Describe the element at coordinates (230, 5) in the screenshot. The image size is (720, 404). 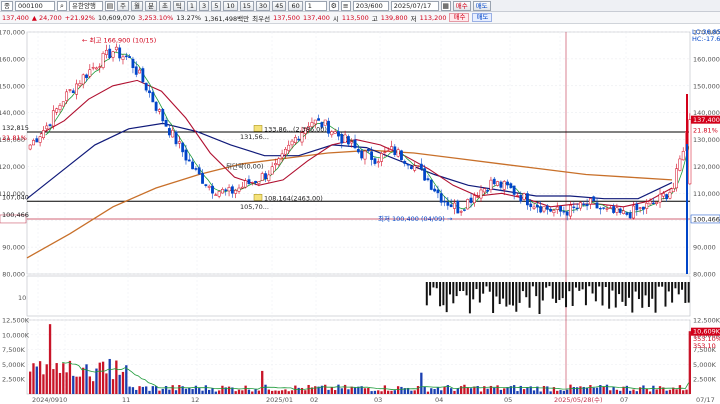
I see `interval-10: 10` at that location.